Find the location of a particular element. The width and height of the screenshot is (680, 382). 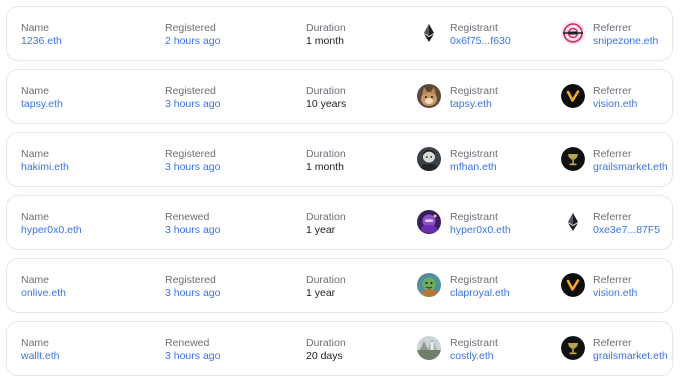

referrer-column: Referrer snipezone.eth is located at coordinates (625, 34).